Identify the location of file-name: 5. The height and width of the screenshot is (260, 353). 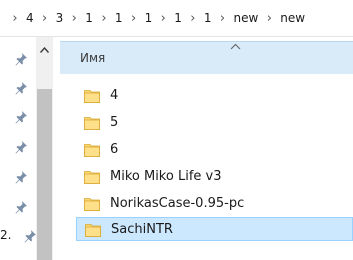
(114, 122).